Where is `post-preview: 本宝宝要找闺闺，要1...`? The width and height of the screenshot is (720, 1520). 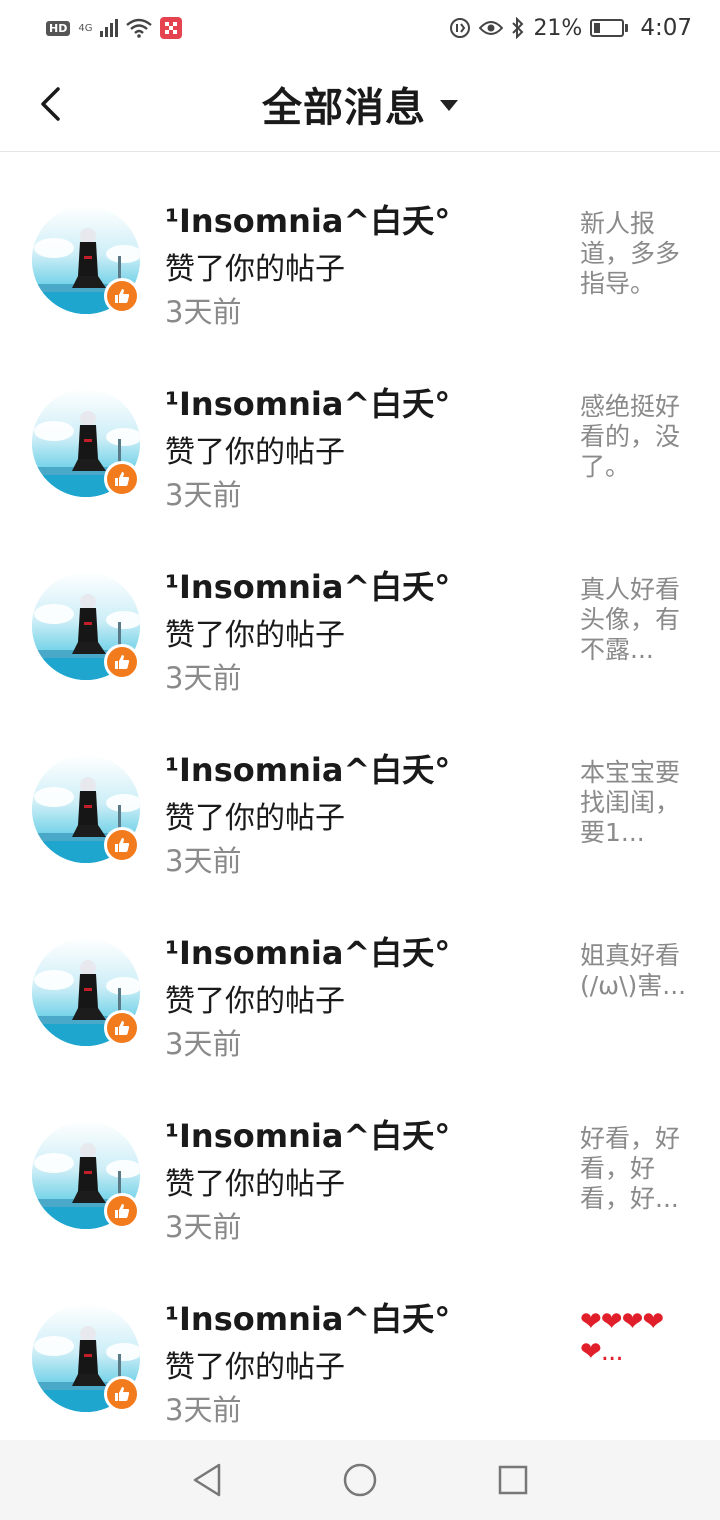
post-preview: 本宝宝要找闺闺，要1... is located at coordinates (636, 803).